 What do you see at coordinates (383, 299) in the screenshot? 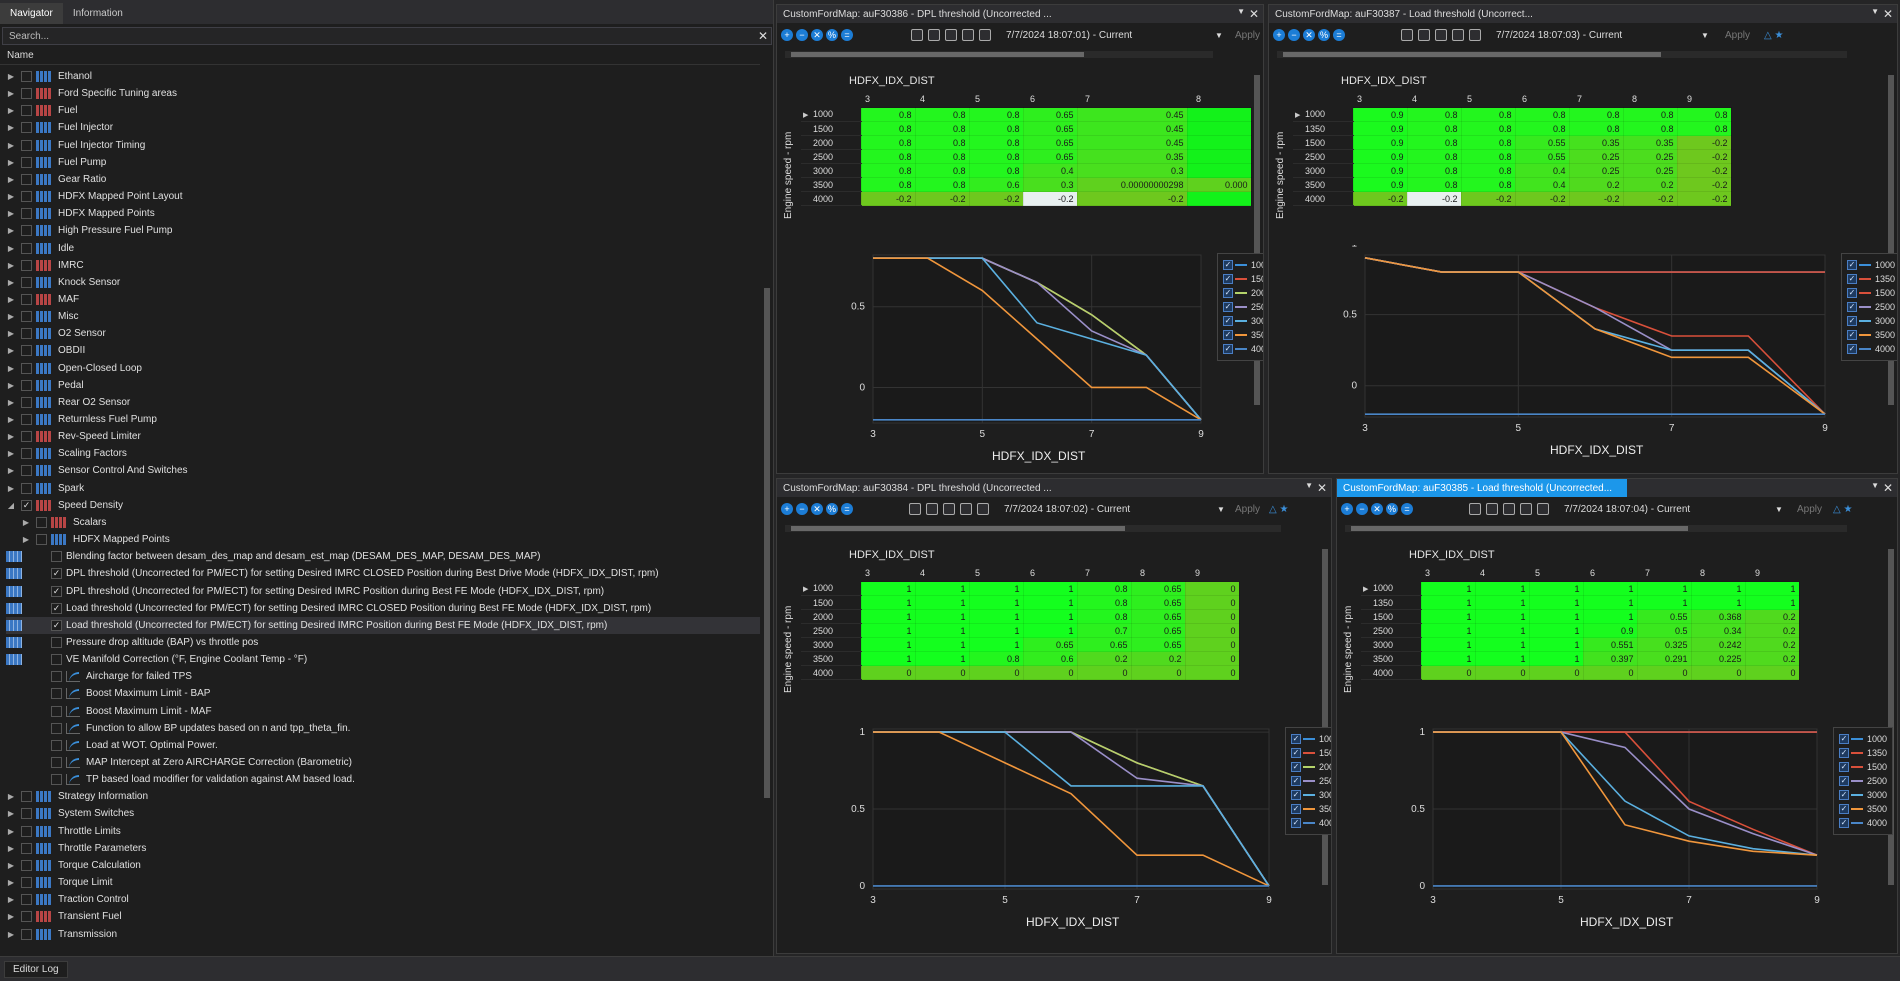
I see `tree-item: ▶ MAF` at bounding box center [383, 299].